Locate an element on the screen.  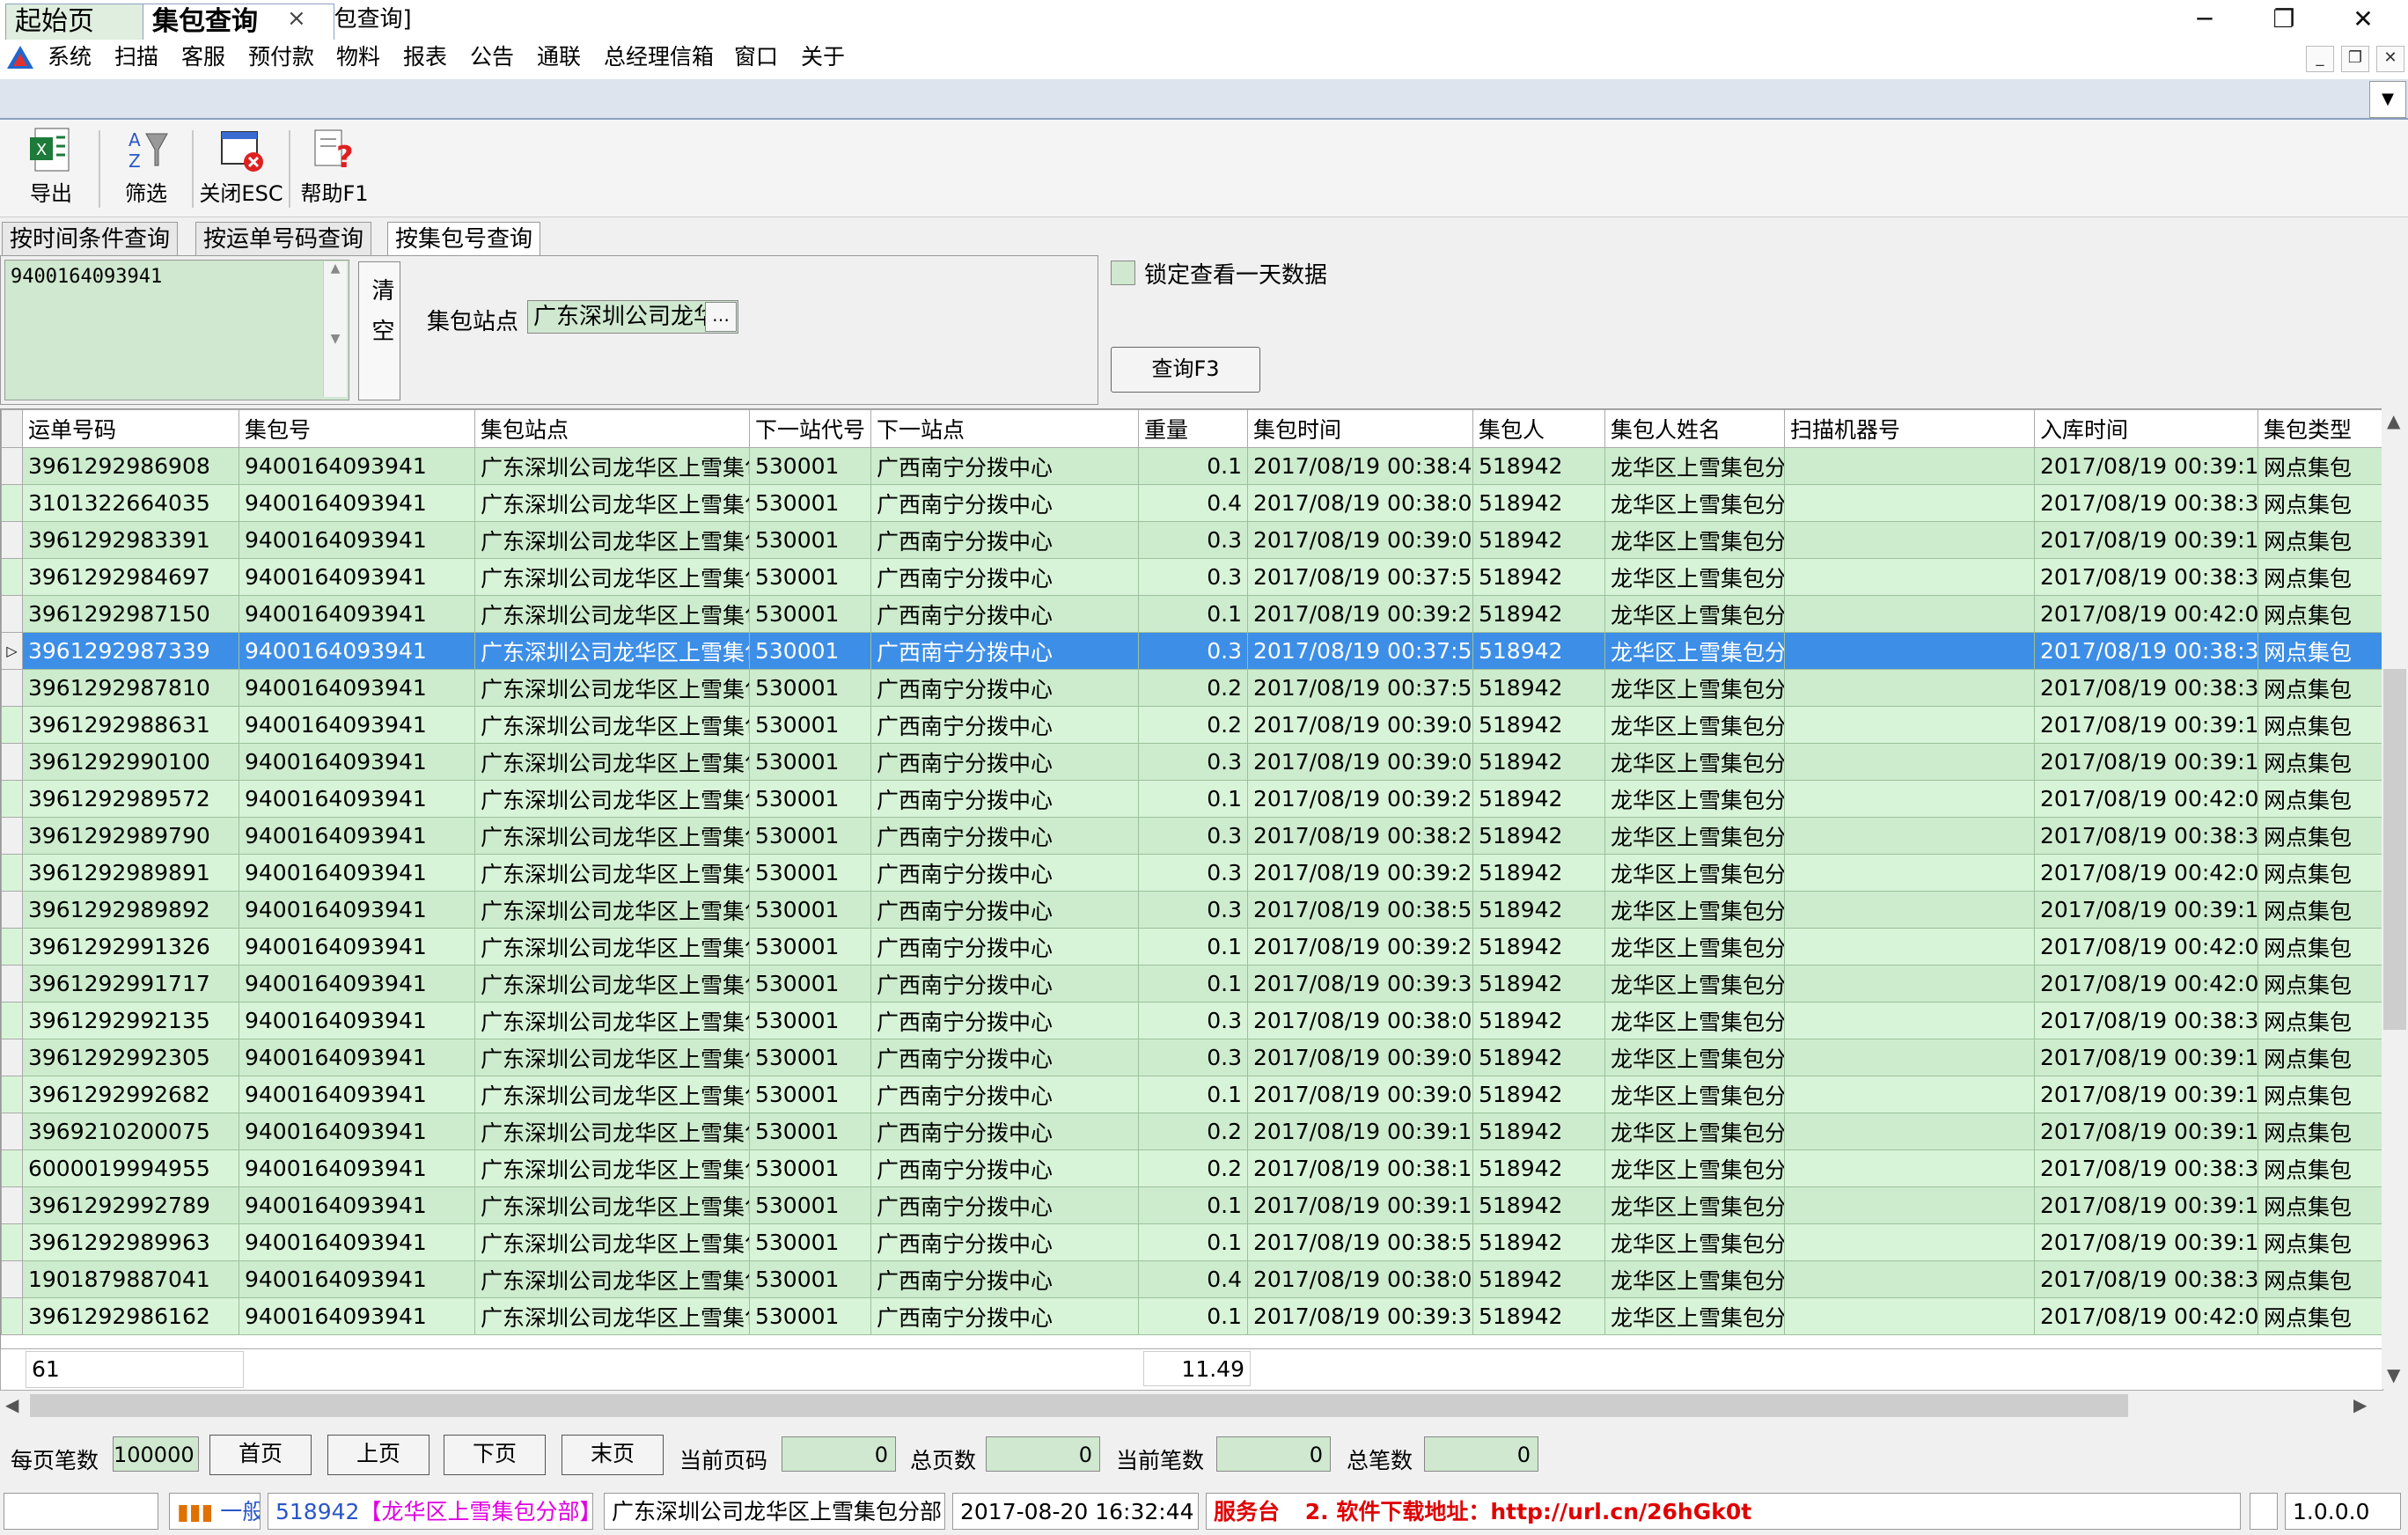
table-cell: 2017/08/19 00:39:21 is located at coordinates (1360, 799).